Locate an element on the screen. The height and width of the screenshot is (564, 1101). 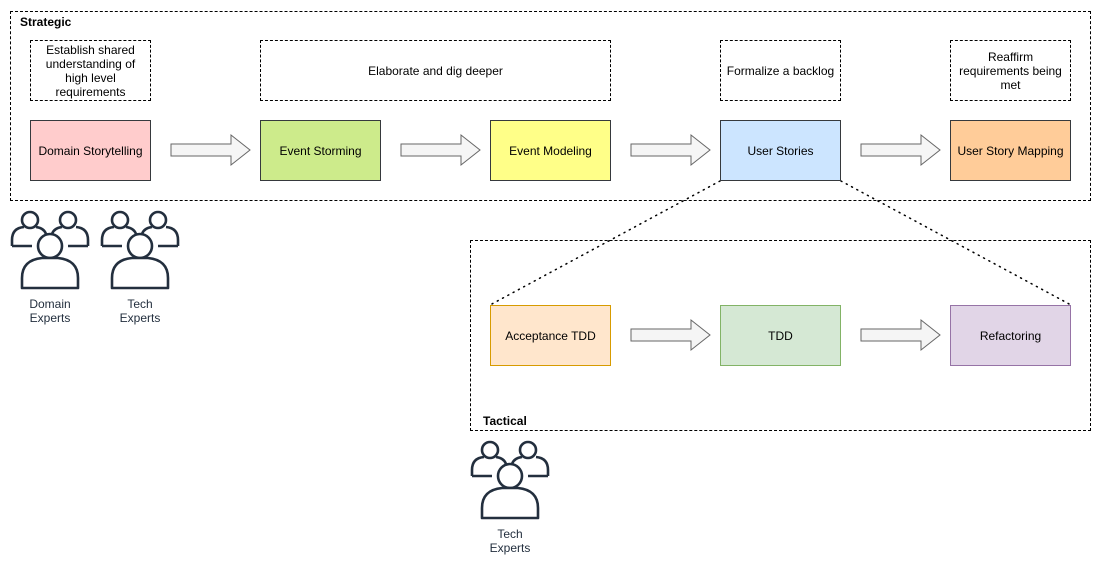
step-label: User Story Mapping is located at coordinates (1010, 150).